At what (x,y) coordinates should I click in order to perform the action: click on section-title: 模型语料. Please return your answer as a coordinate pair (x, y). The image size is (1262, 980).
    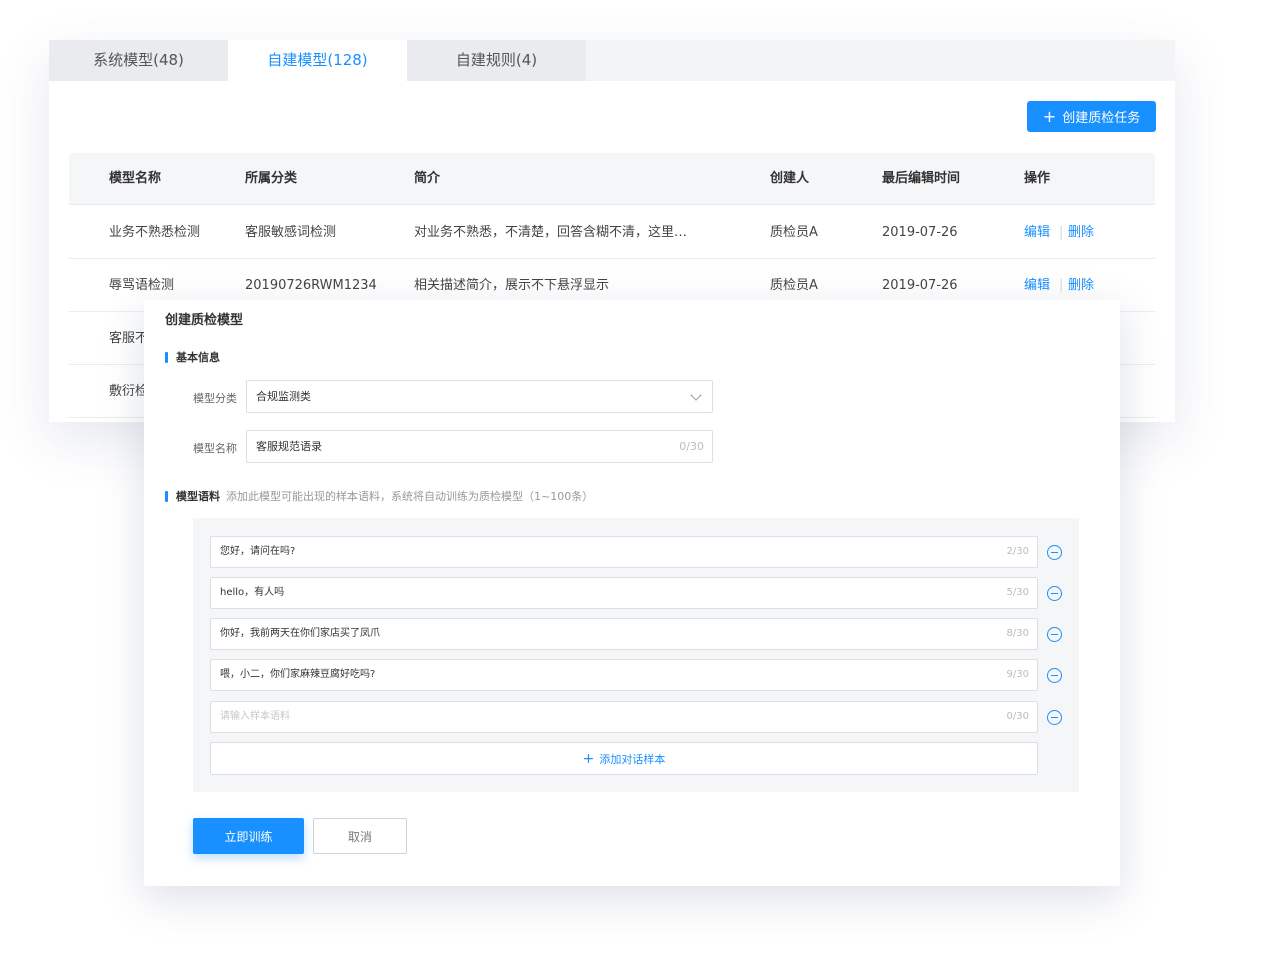
    Looking at the image, I should click on (198, 496).